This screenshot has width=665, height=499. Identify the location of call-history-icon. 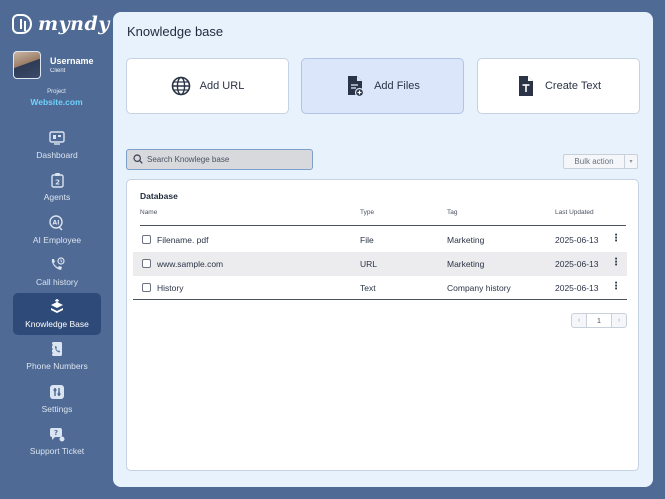
(57, 265).